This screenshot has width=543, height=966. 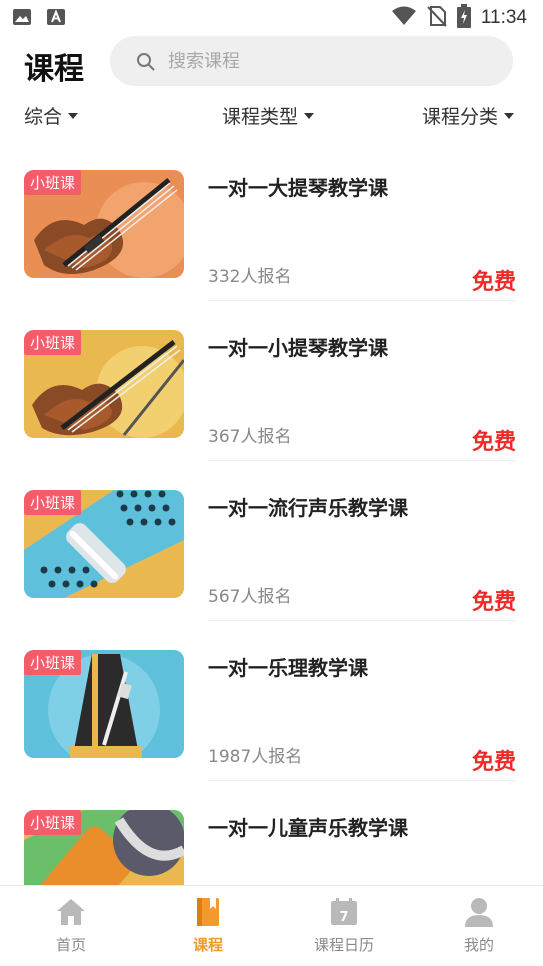 What do you see at coordinates (463, 18) in the screenshot?
I see `battery-charging-icon` at bounding box center [463, 18].